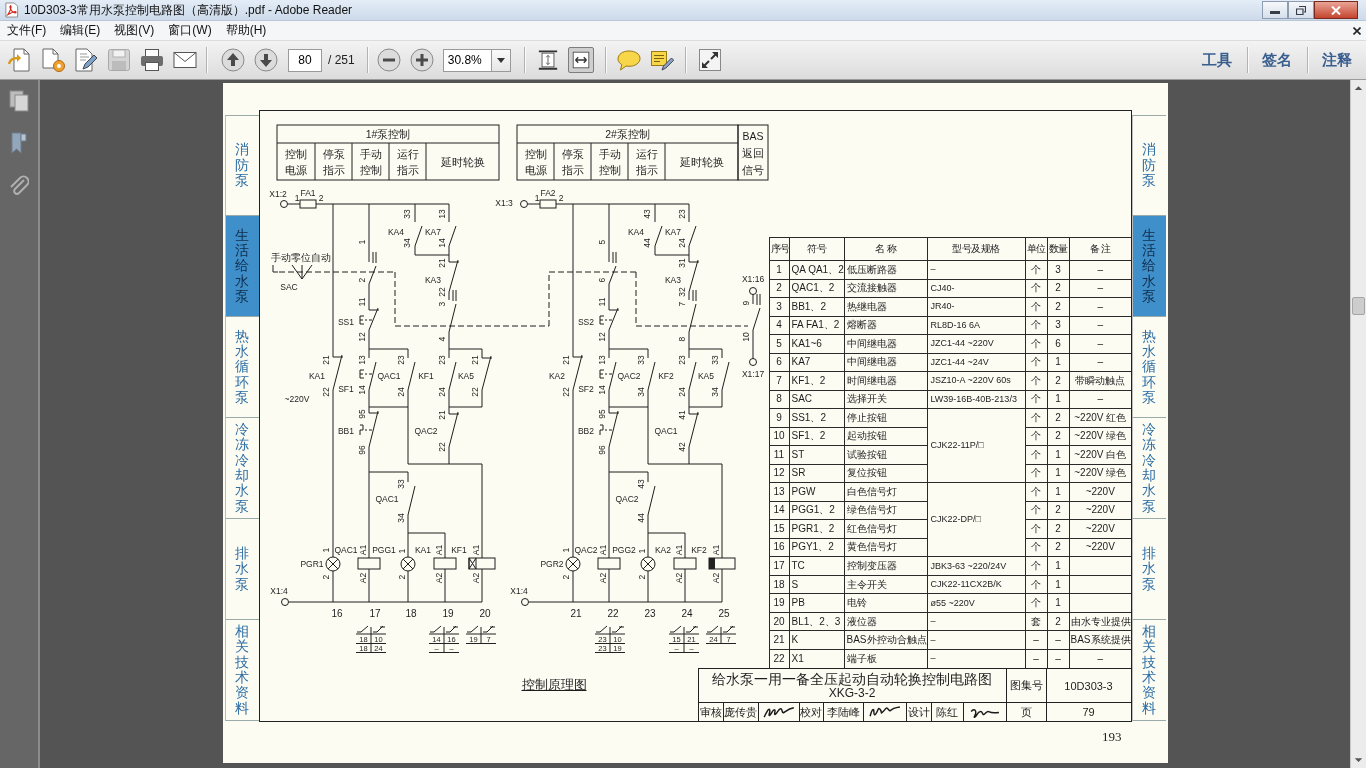  I want to click on close-button, so click(1336, 10).